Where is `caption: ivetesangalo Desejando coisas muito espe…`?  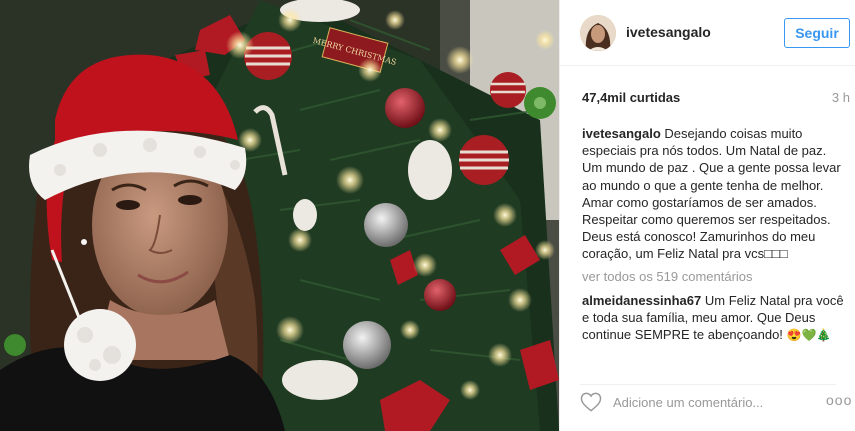 caption: ivetesangalo Desejando coisas muito espe… is located at coordinates (713, 194).